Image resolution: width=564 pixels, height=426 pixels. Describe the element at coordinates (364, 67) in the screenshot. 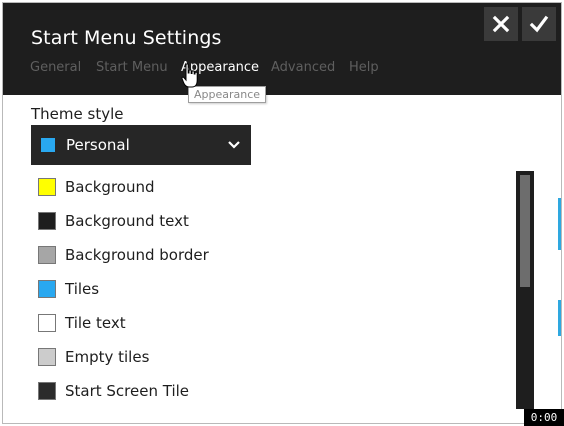

I see `tab-help: Help` at that location.